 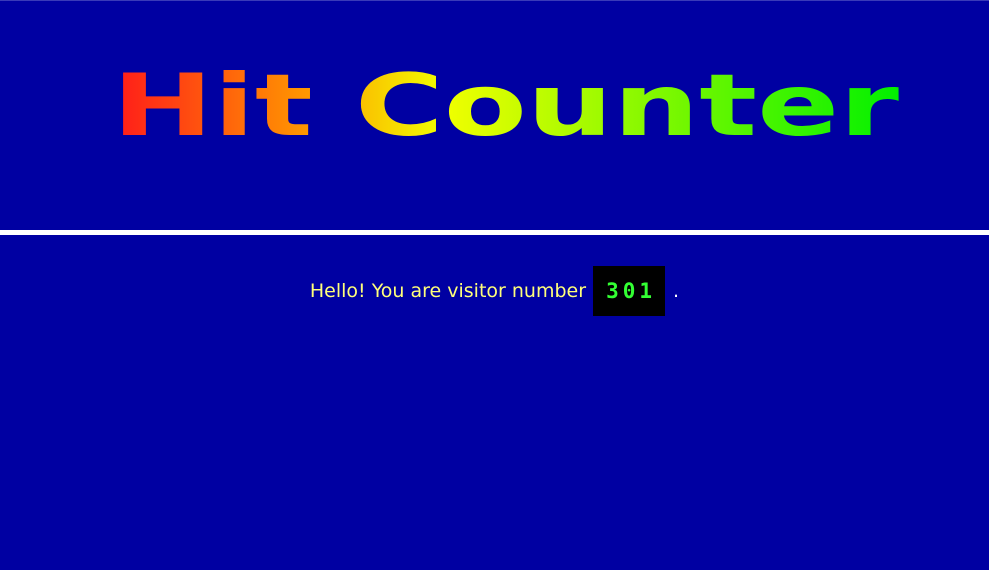 I want to click on visitor-message-text: Hello! You are visitor number, so click(x=448, y=291).